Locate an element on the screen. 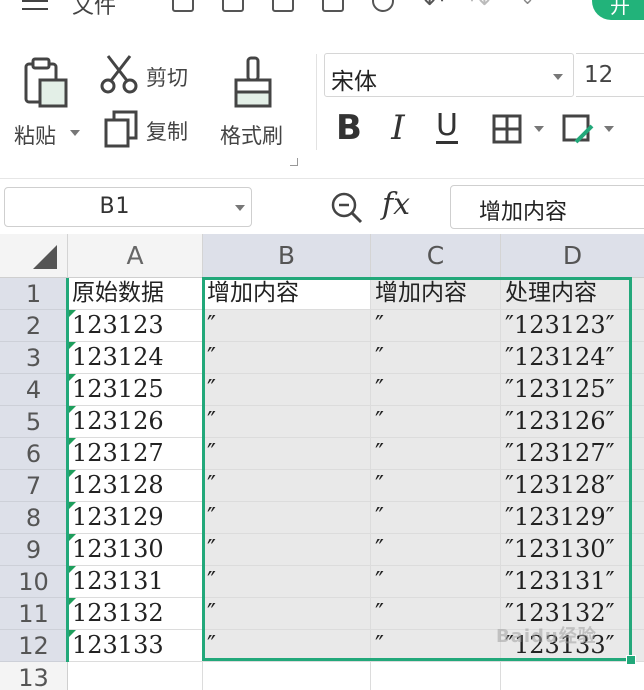 The image size is (644, 690). format-painter-button is located at coordinates (254, 83).